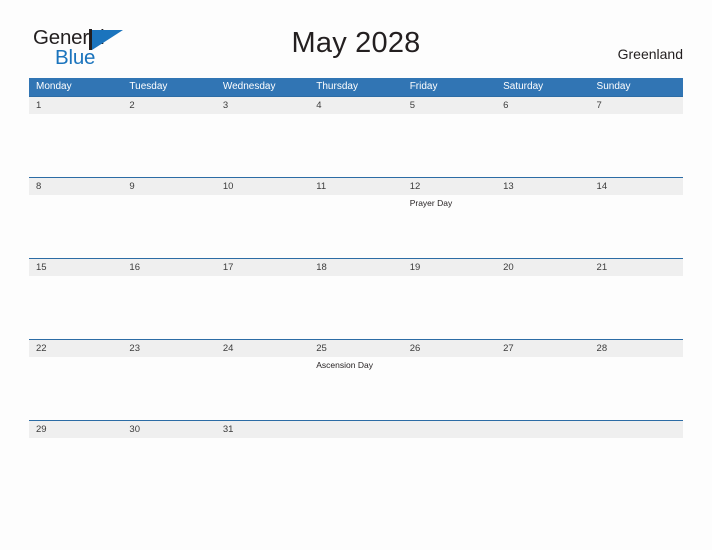 Image resolution: width=712 pixels, height=550 pixels. I want to click on day-number: 9, so click(132, 186).